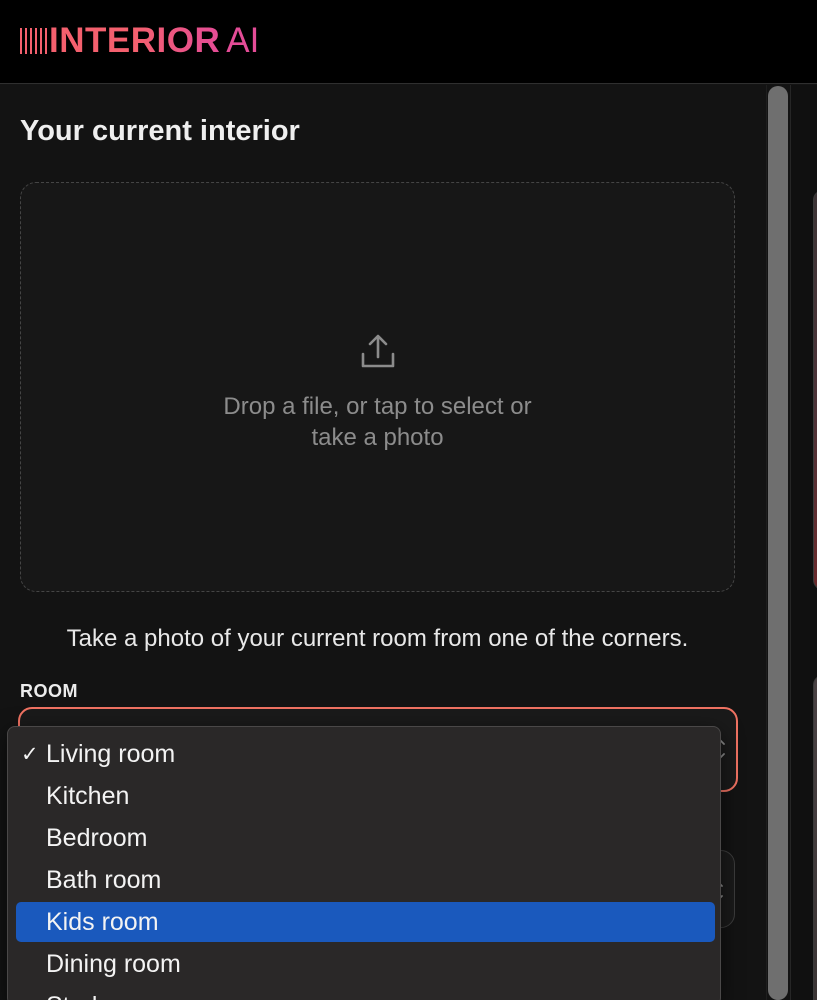 This screenshot has width=817, height=1000. What do you see at coordinates (365, 796) in the screenshot?
I see `room-option-kitchen: Kitchen` at bounding box center [365, 796].